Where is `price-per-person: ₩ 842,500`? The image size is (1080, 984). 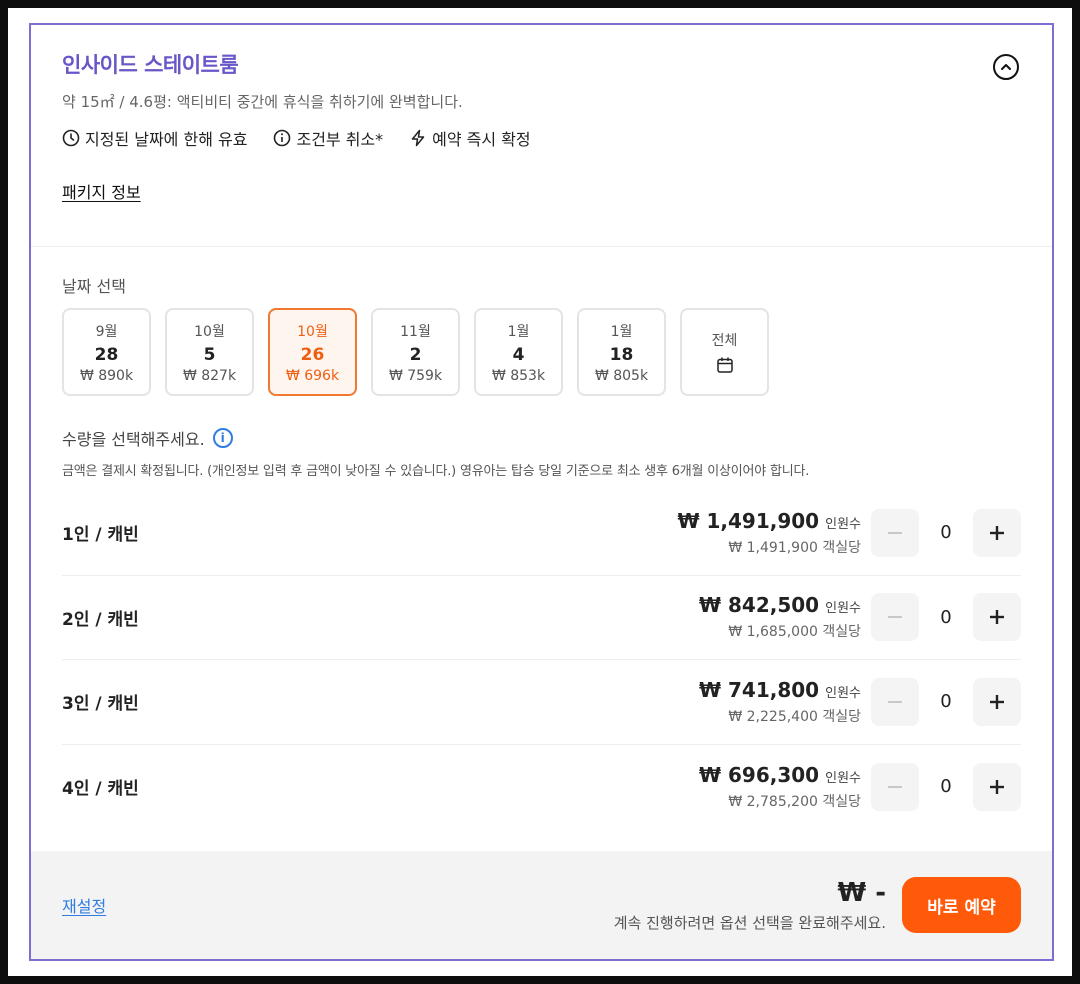
price-per-person: ₩ 842,500 is located at coordinates (759, 605).